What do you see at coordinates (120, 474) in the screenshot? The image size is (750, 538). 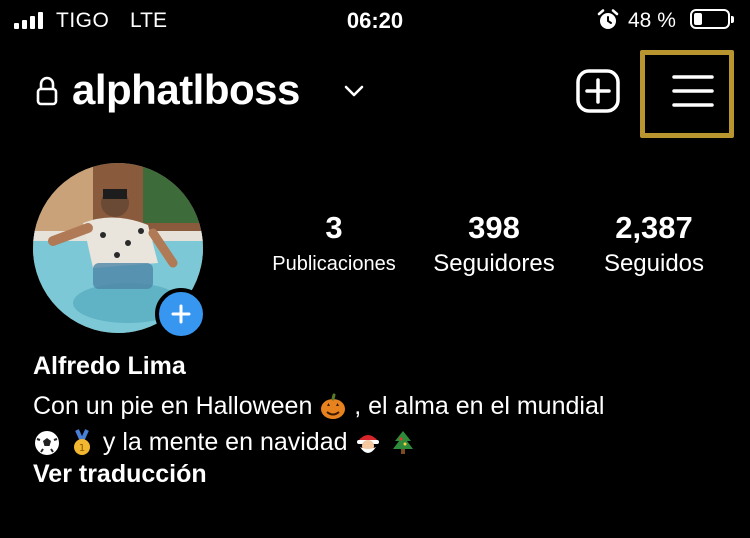 I see `see-translation-link: Ver traducción` at bounding box center [120, 474].